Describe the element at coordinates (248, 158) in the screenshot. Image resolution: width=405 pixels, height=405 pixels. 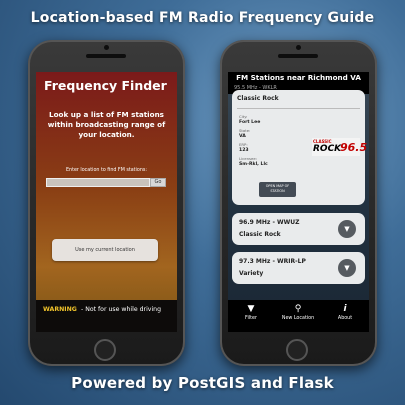
I see `licensee-key: Licensee:` at that location.